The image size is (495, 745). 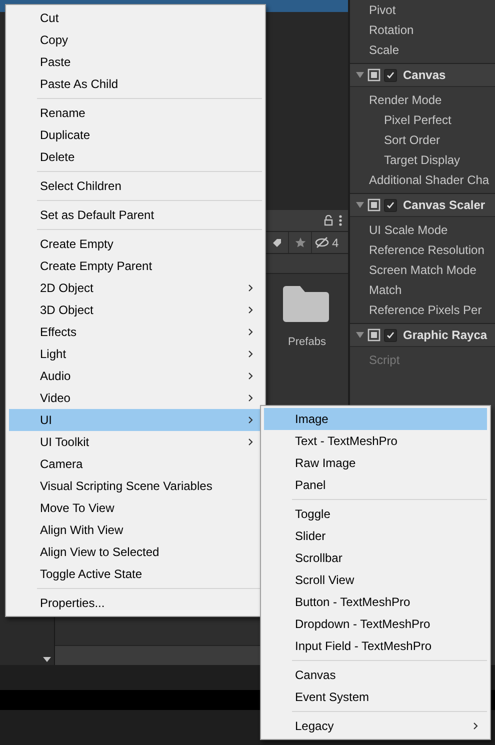 I want to click on menu-item: Image, so click(x=375, y=419).